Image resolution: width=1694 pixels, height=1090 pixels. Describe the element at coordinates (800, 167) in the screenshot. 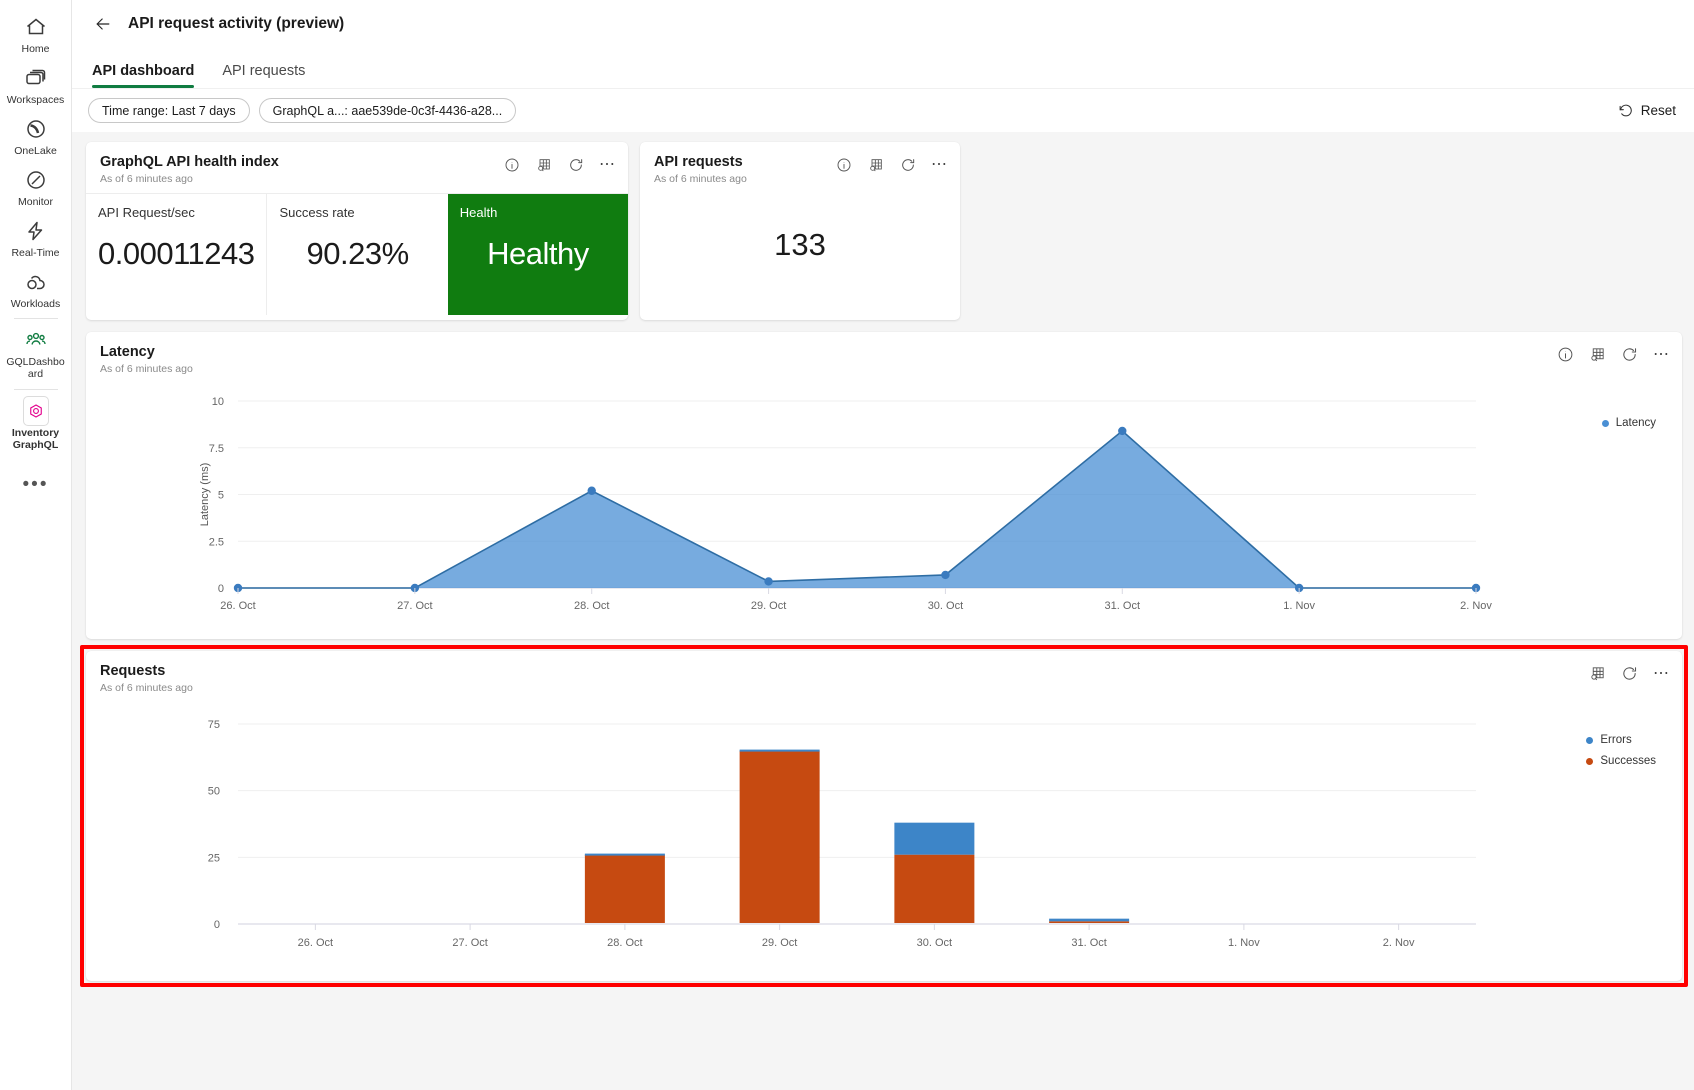

I see `card-header: API requests As of 6 minutes ago ⋯` at that location.